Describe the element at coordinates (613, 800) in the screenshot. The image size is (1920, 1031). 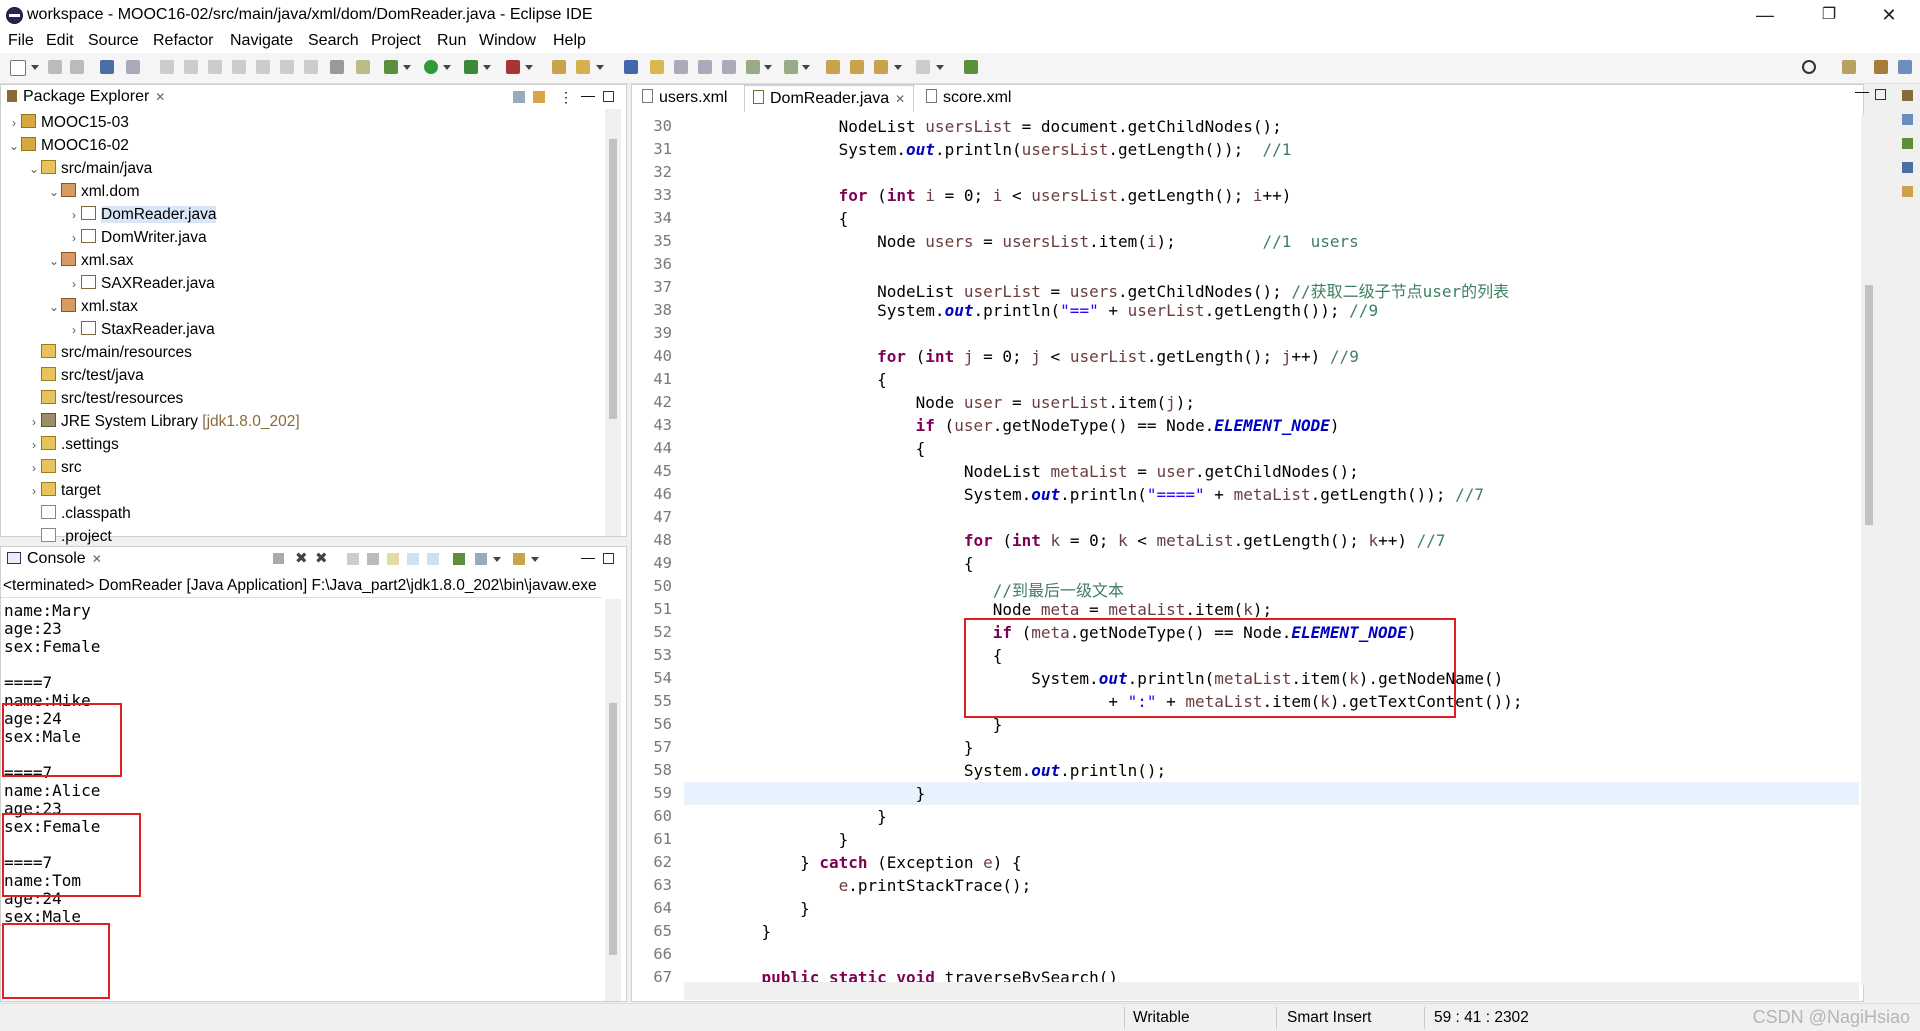
I see `console-scrollbar` at that location.